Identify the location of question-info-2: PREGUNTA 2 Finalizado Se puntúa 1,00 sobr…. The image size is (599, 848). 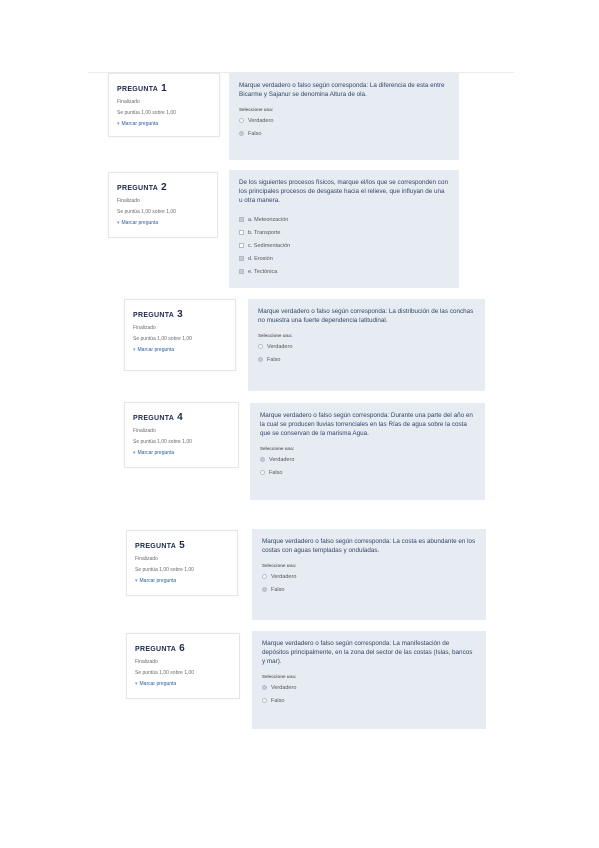
(163, 205).